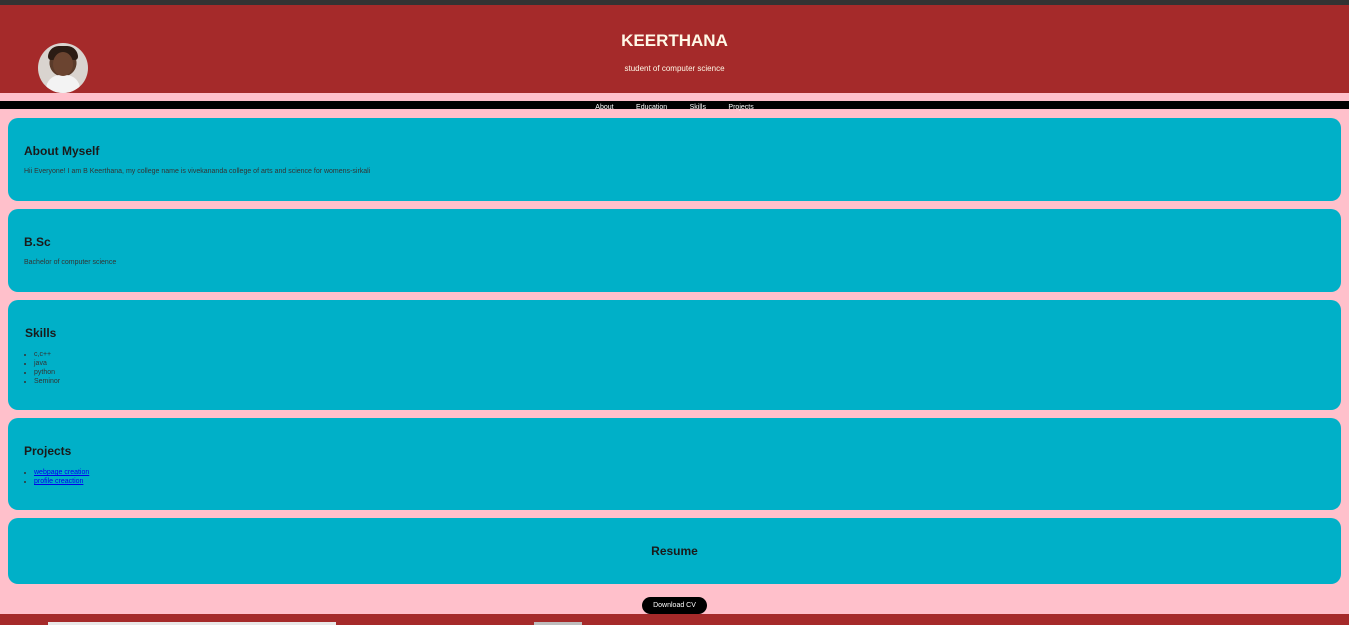 This screenshot has height=625, width=1349. I want to click on nav-link-about: About, so click(604, 107).